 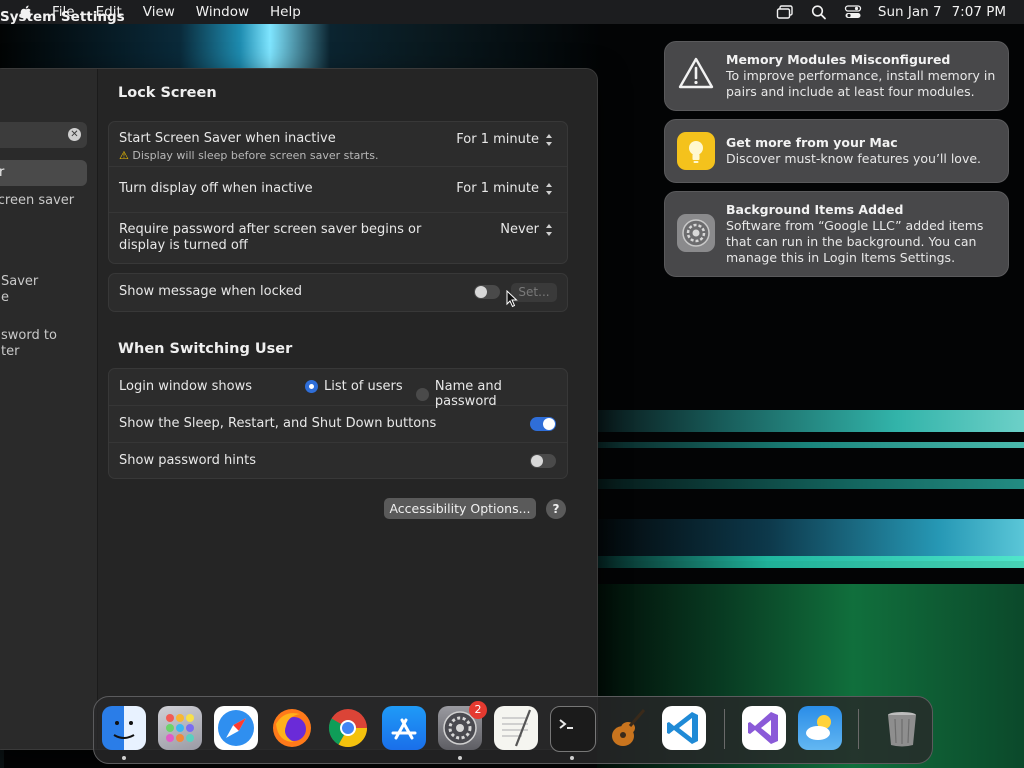 What do you see at coordinates (556, 509) in the screenshot?
I see `help-button: ?` at bounding box center [556, 509].